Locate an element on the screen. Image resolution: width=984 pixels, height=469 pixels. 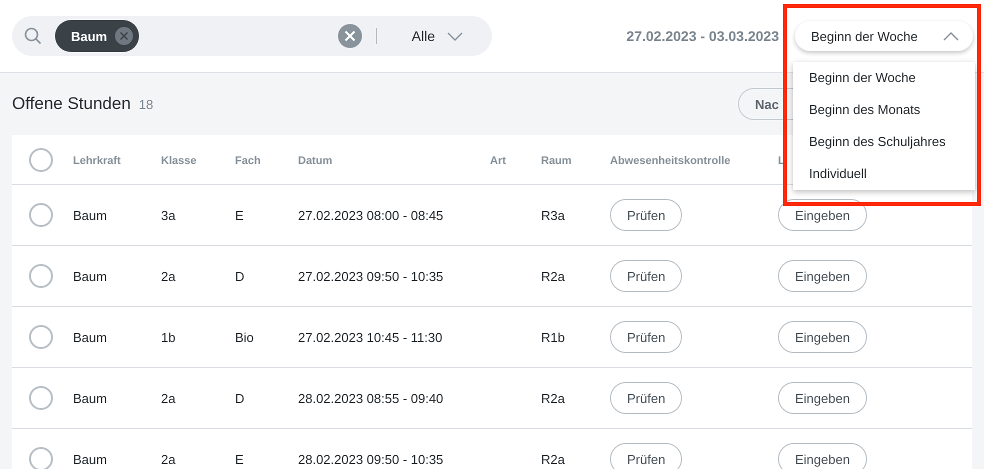
column-header: Raum is located at coordinates (556, 161).